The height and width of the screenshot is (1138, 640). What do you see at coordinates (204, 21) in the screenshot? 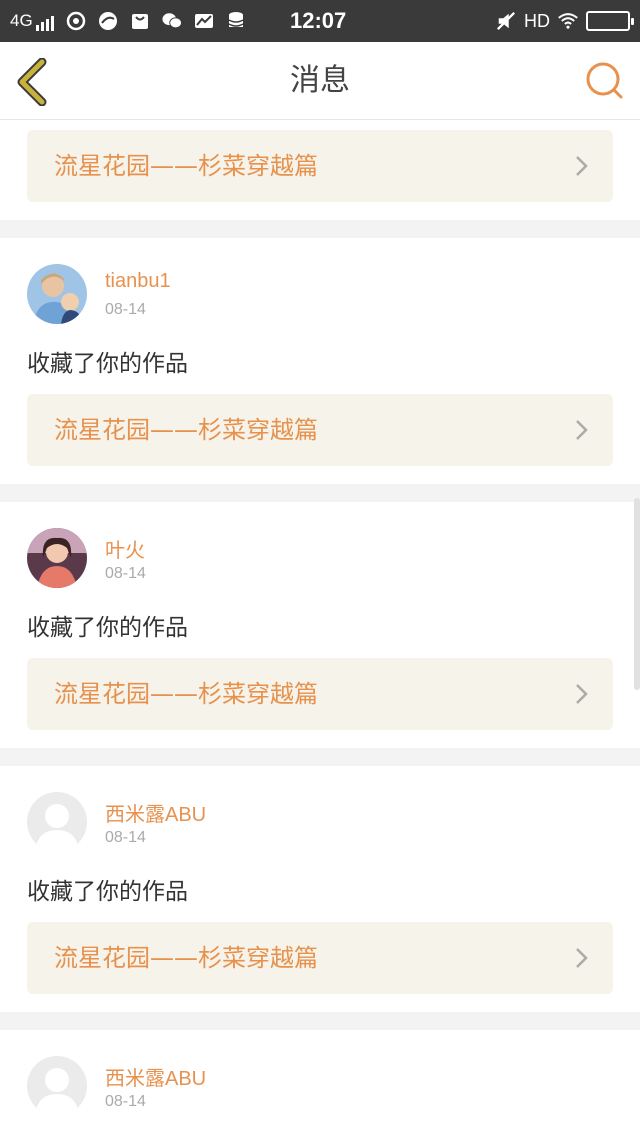
I see `mail-icon` at bounding box center [204, 21].